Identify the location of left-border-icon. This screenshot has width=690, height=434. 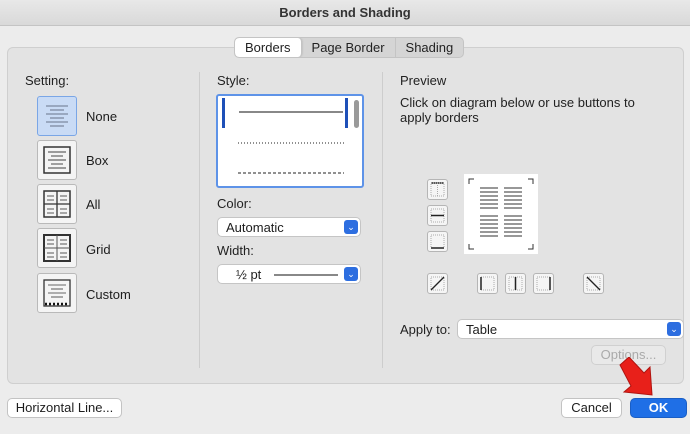
(487, 283).